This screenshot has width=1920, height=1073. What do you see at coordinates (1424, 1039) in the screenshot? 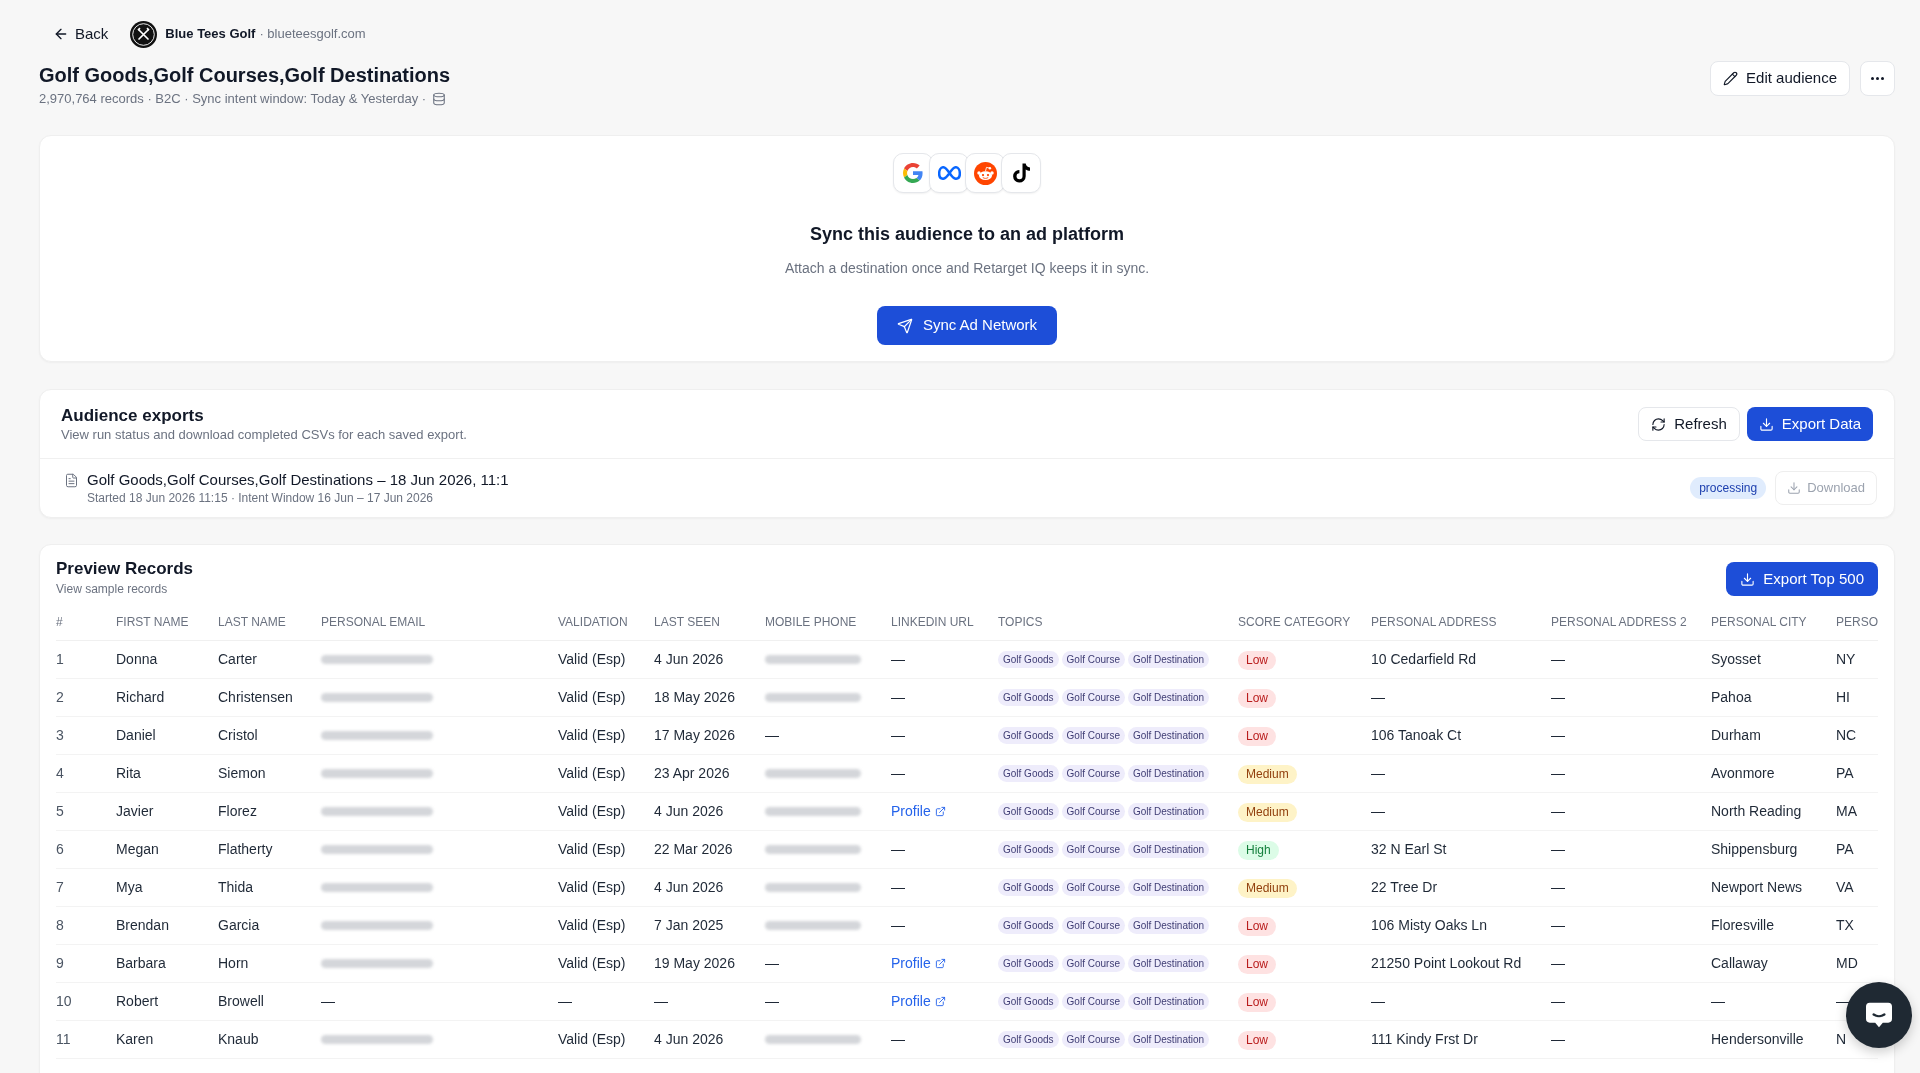
I see `table-cell-text: 111 Kindy Frst Dr` at bounding box center [1424, 1039].